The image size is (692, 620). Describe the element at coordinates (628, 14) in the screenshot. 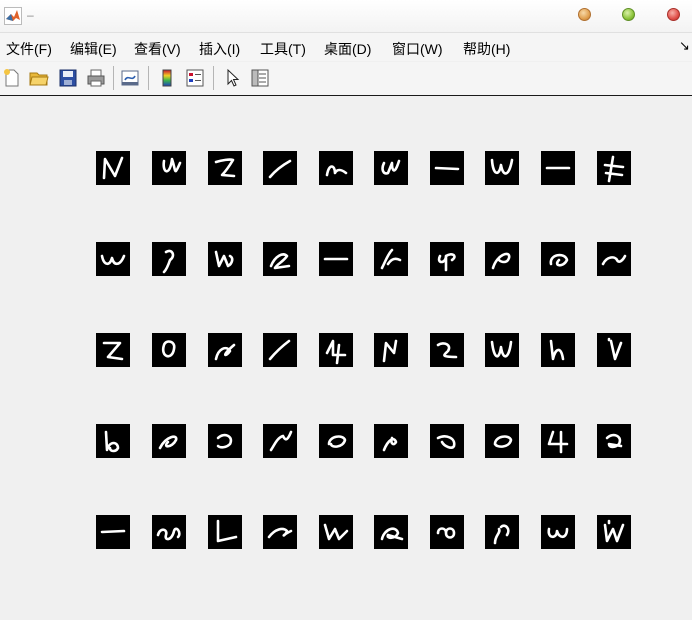

I see `maximize-button` at that location.